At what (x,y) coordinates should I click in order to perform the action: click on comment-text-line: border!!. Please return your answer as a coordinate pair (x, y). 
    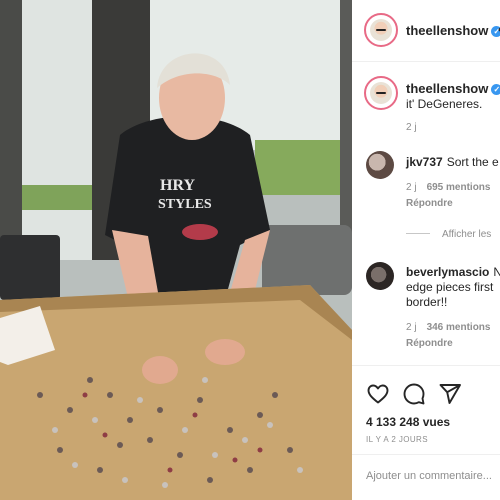
    Looking at the image, I should click on (427, 302).